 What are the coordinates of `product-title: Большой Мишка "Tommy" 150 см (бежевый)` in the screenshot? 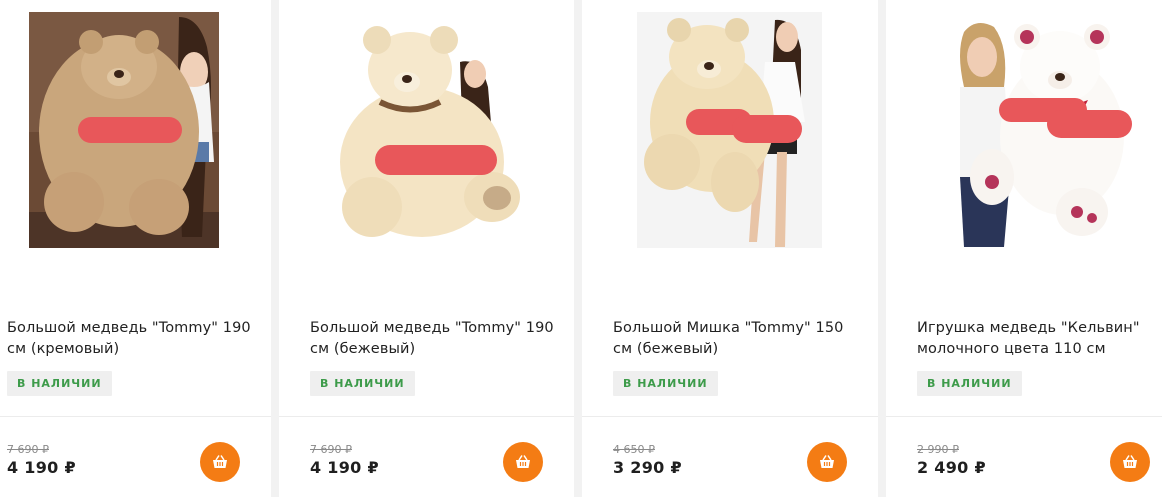 It's located at (738, 339).